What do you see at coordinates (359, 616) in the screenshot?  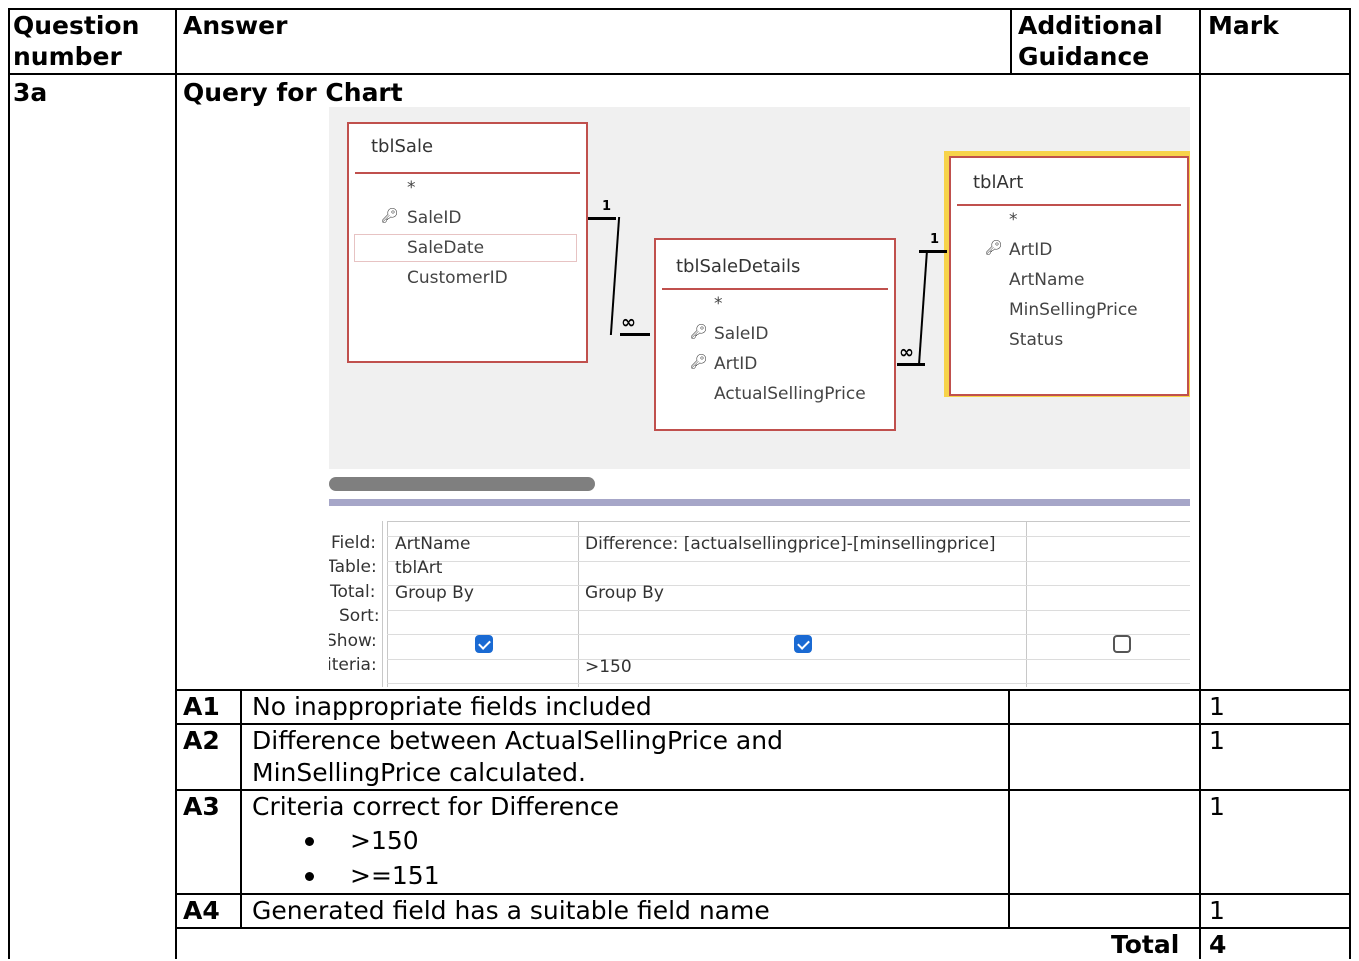 I see `grid-label-sort: Sort:` at bounding box center [359, 616].